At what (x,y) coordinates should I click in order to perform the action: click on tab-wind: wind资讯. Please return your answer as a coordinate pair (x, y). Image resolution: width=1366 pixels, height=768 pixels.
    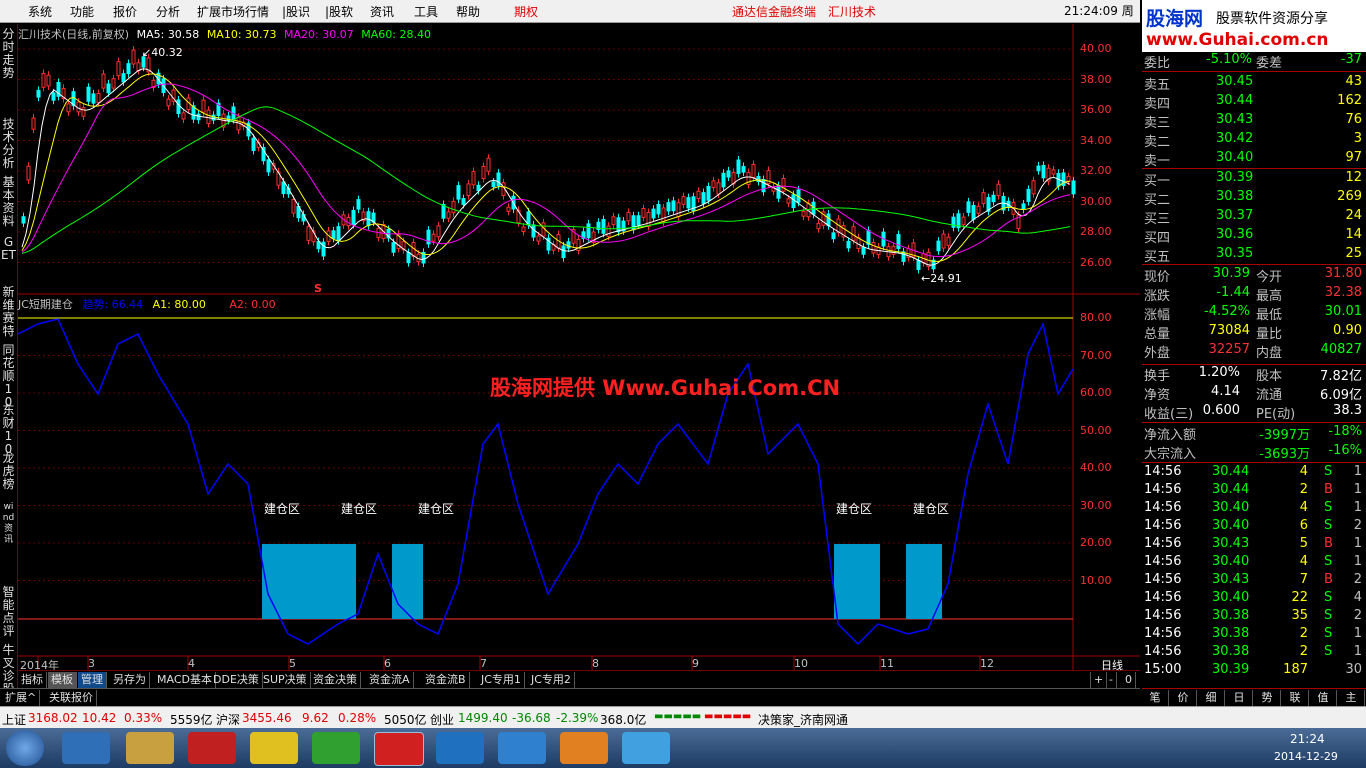
    Looking at the image, I should click on (8, 524).